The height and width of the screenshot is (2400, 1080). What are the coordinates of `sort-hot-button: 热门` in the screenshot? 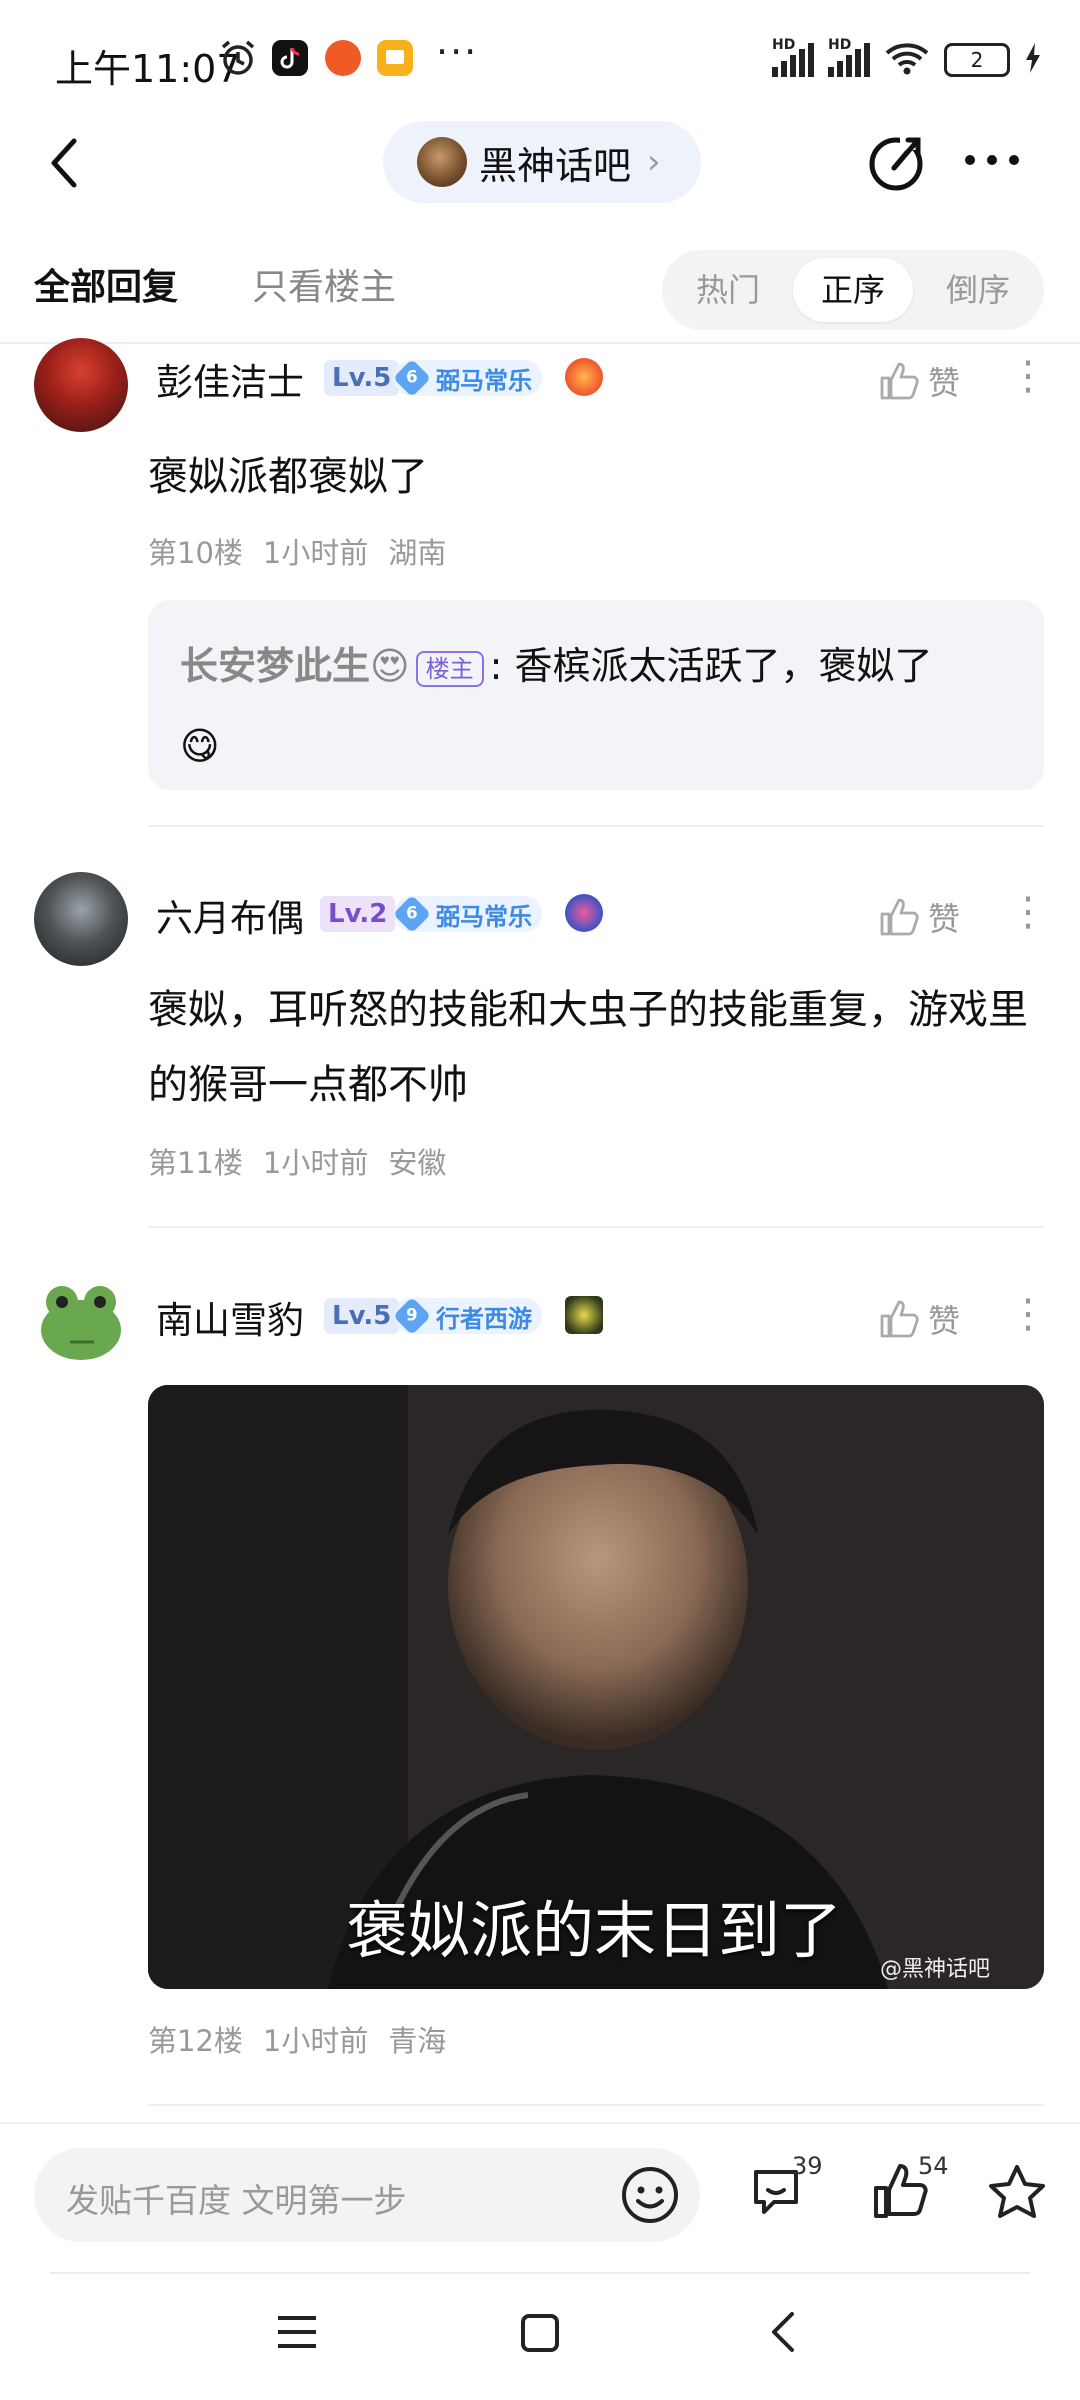 It's located at (728, 290).